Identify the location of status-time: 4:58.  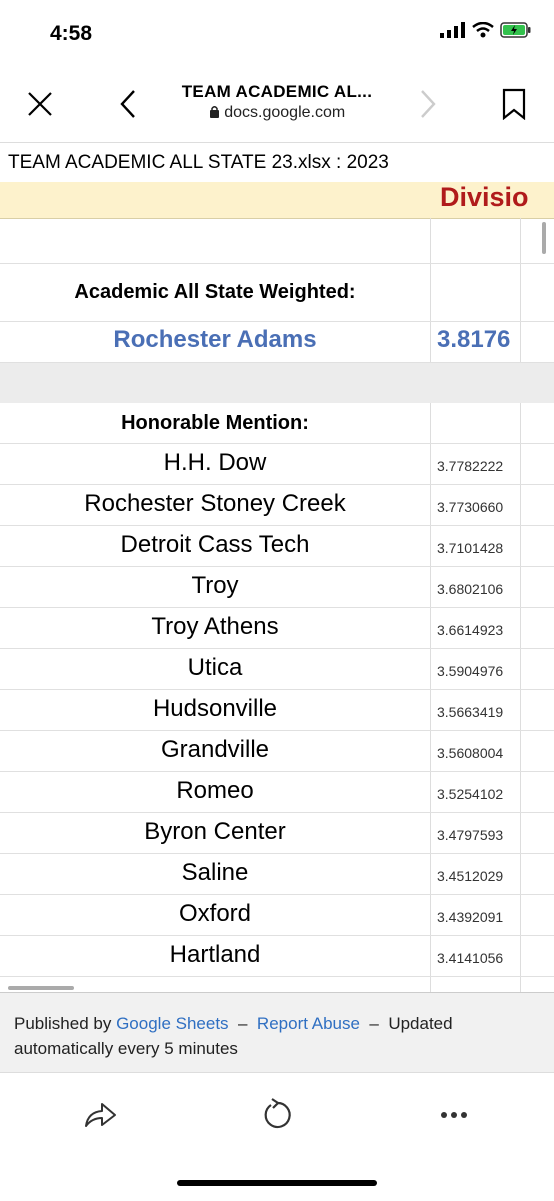
(71, 33).